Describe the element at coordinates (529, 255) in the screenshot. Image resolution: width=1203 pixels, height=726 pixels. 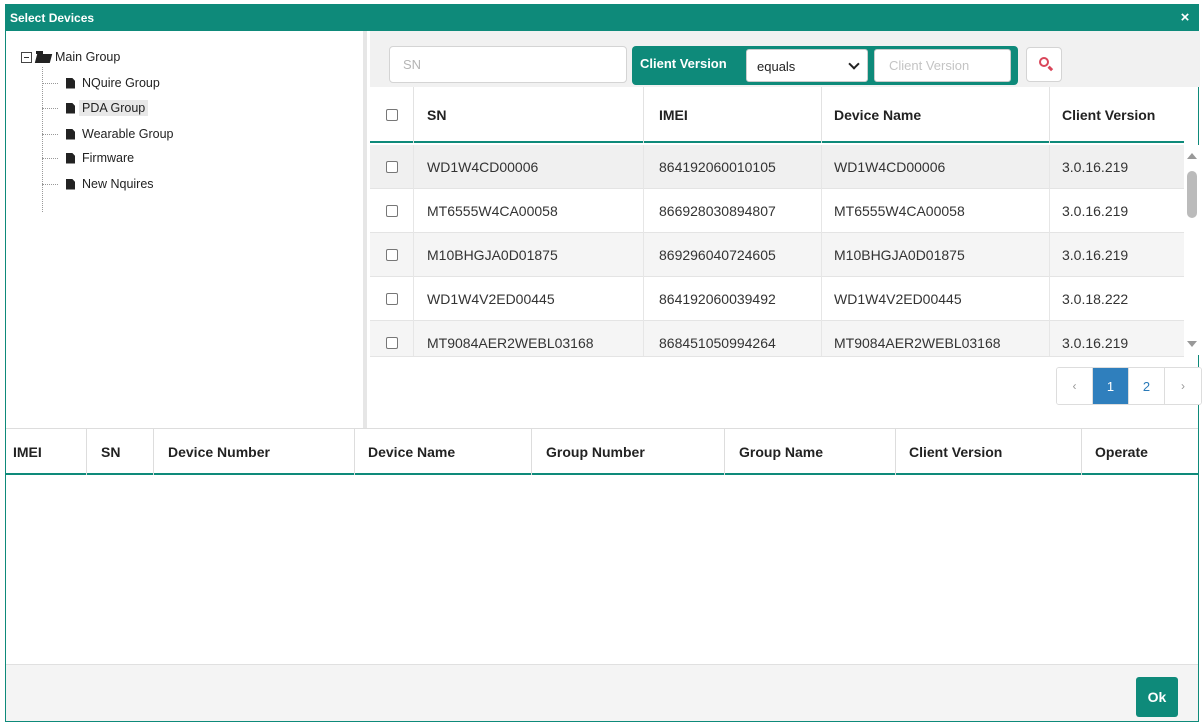
I see `cell-sn: M10BHGJA0D01875` at that location.